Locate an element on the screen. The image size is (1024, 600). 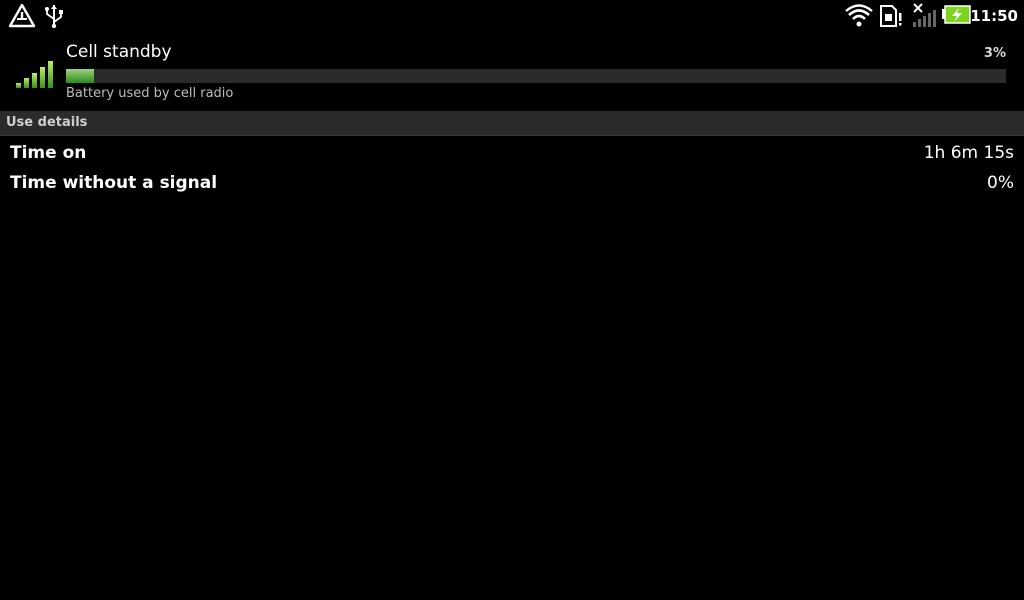
status-bar: 11:50 is located at coordinates (512, 16).